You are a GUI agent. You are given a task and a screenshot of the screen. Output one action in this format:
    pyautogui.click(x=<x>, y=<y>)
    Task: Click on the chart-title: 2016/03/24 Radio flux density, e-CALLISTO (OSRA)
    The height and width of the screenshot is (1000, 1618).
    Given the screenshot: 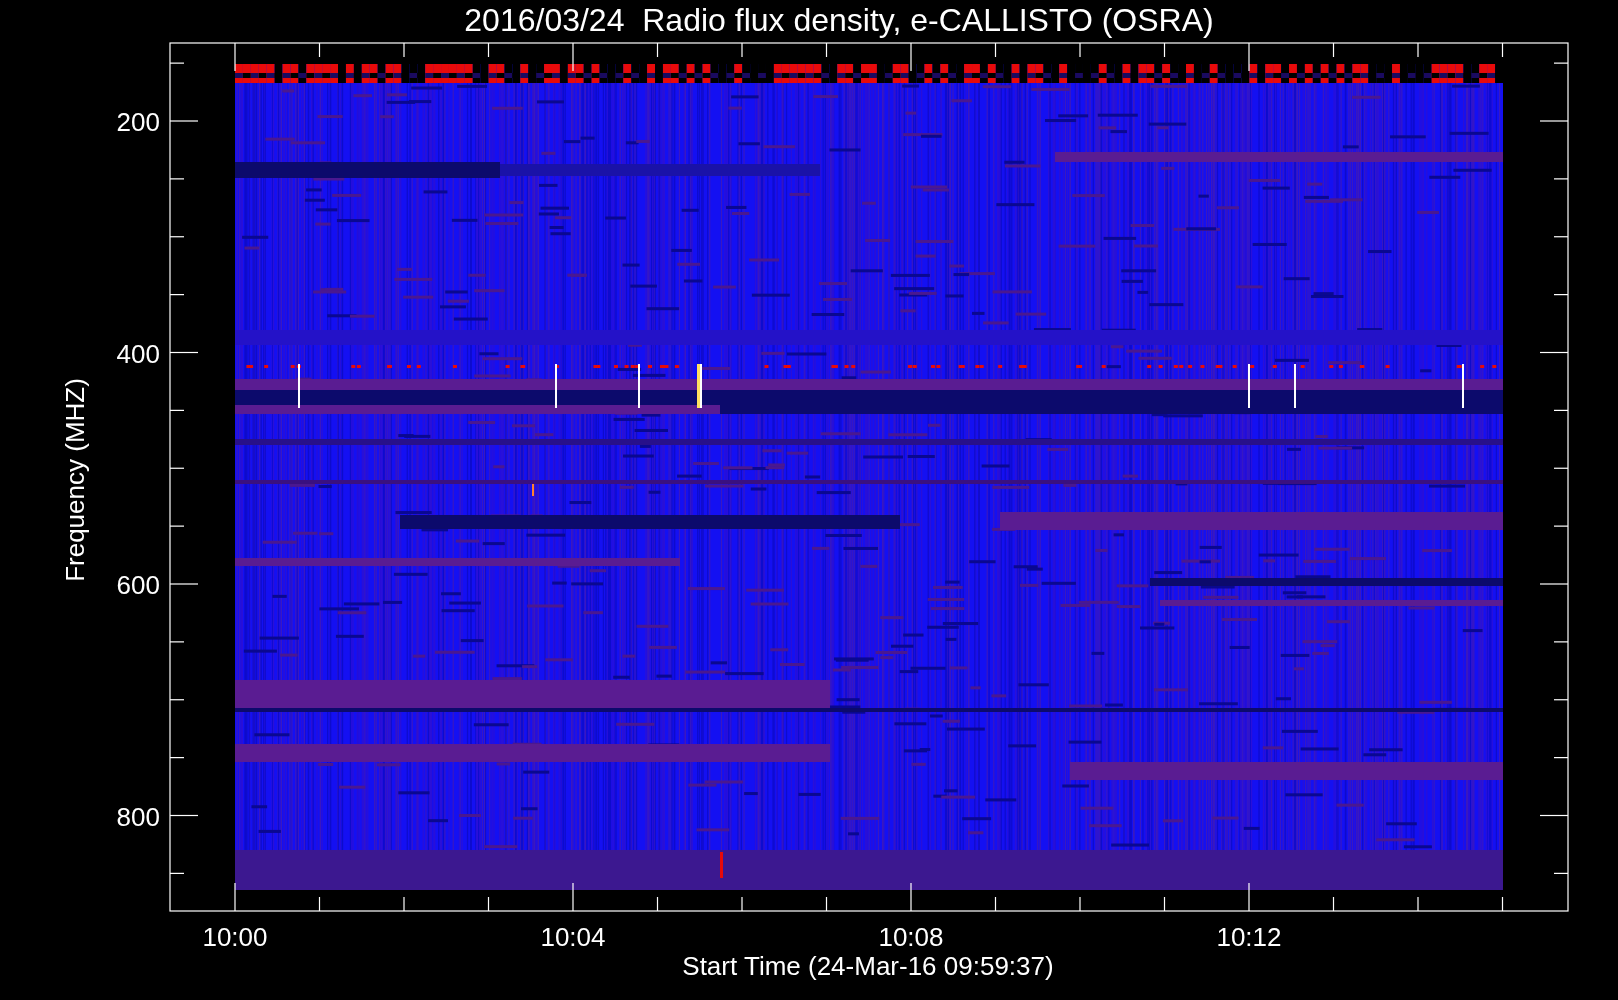 What is the action you would take?
    pyautogui.click(x=839, y=20)
    